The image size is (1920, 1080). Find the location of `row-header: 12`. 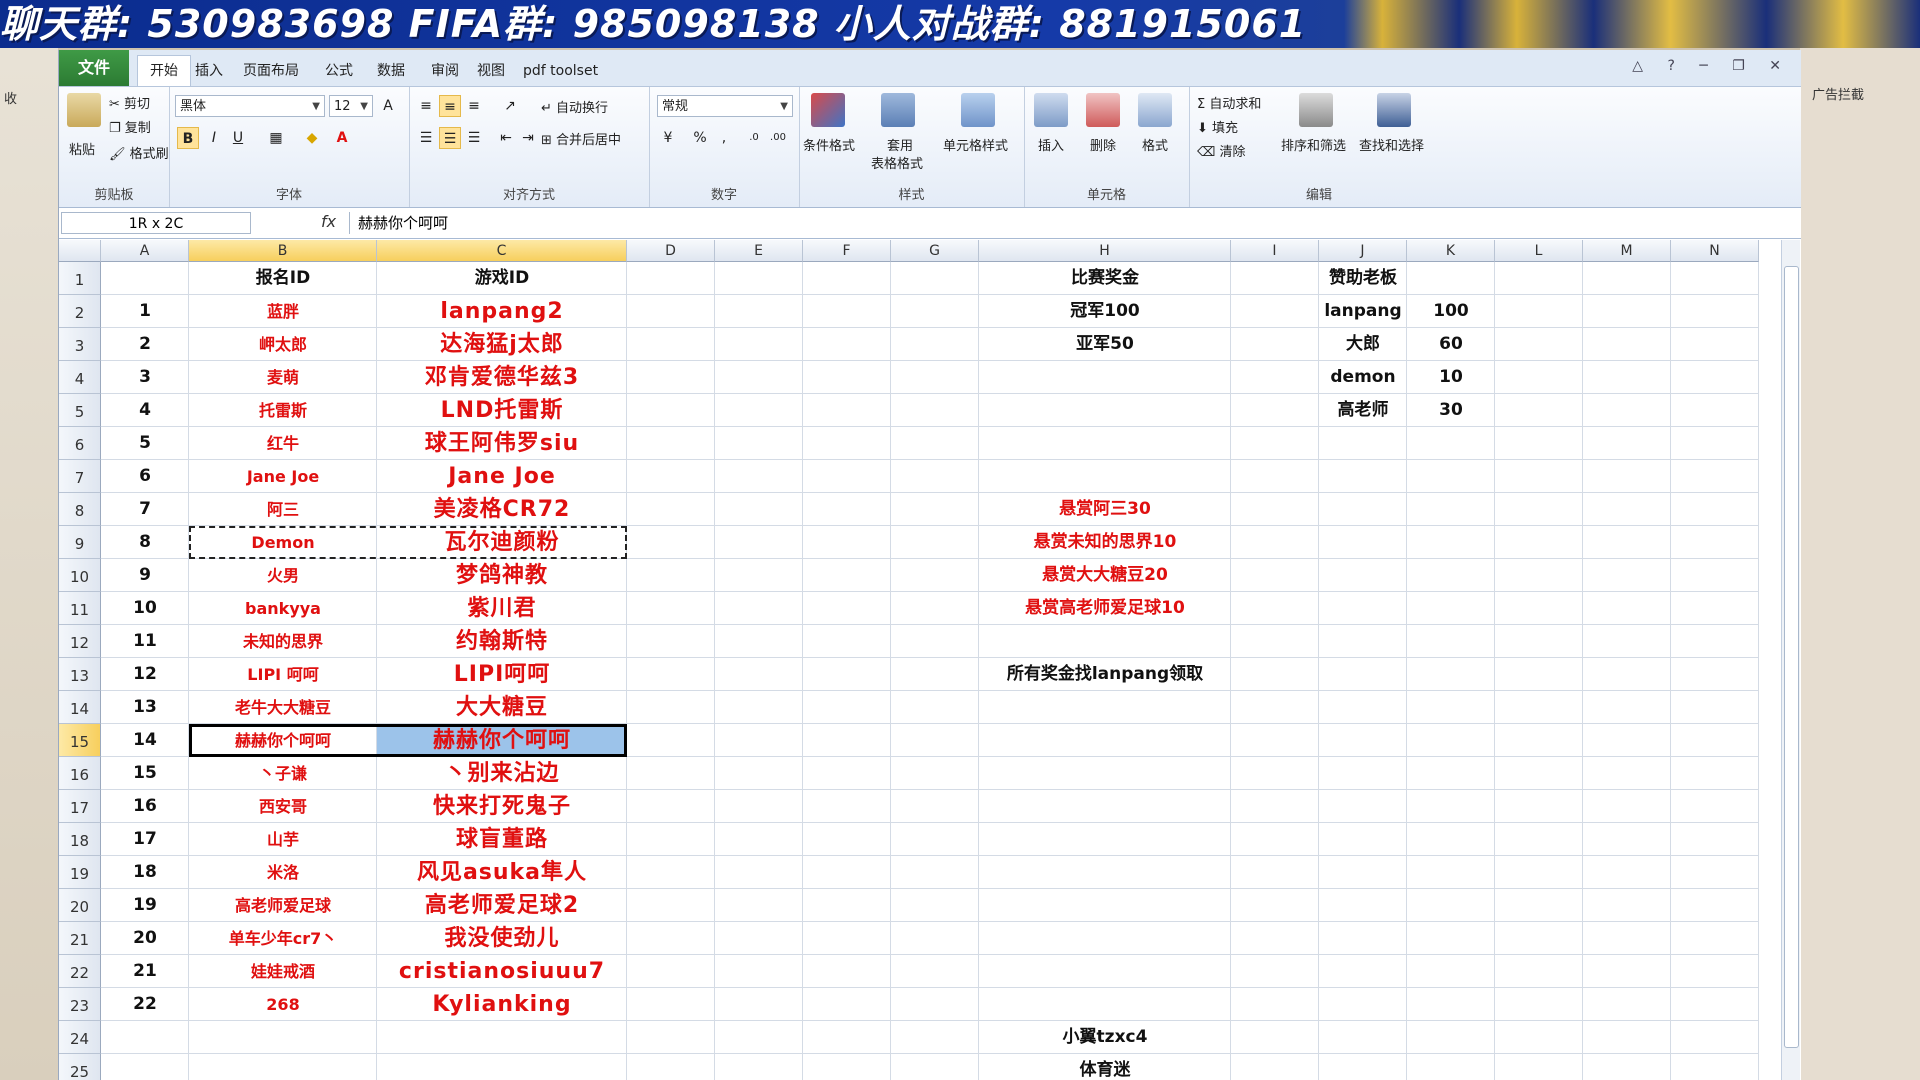

row-header: 12 is located at coordinates (80, 641).